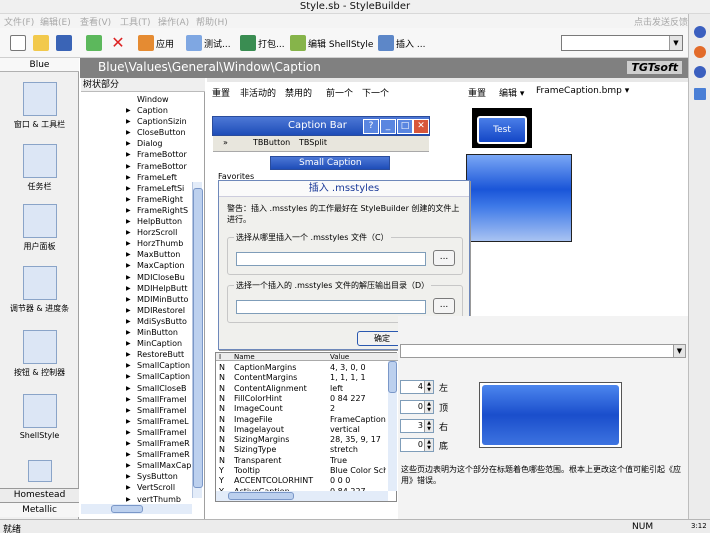  I want to click on tree-item: HorzThumb, so click(154, 243).